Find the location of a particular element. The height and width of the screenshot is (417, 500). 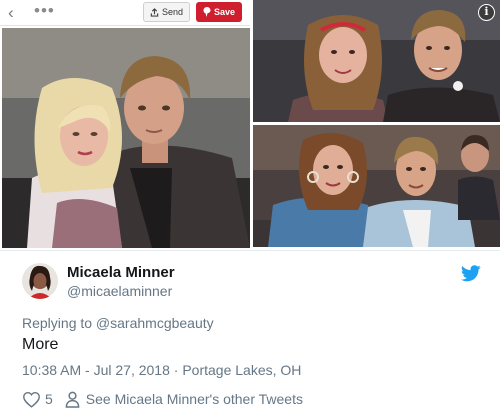

save-button: Save is located at coordinates (219, 12).